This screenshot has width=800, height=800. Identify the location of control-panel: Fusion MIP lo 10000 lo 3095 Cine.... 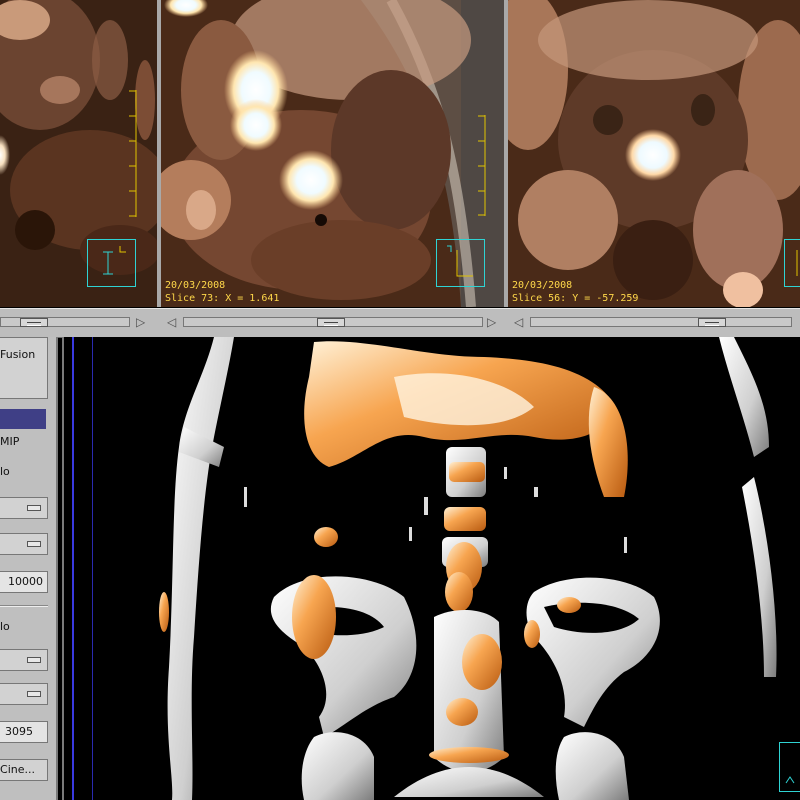
(29, 568).